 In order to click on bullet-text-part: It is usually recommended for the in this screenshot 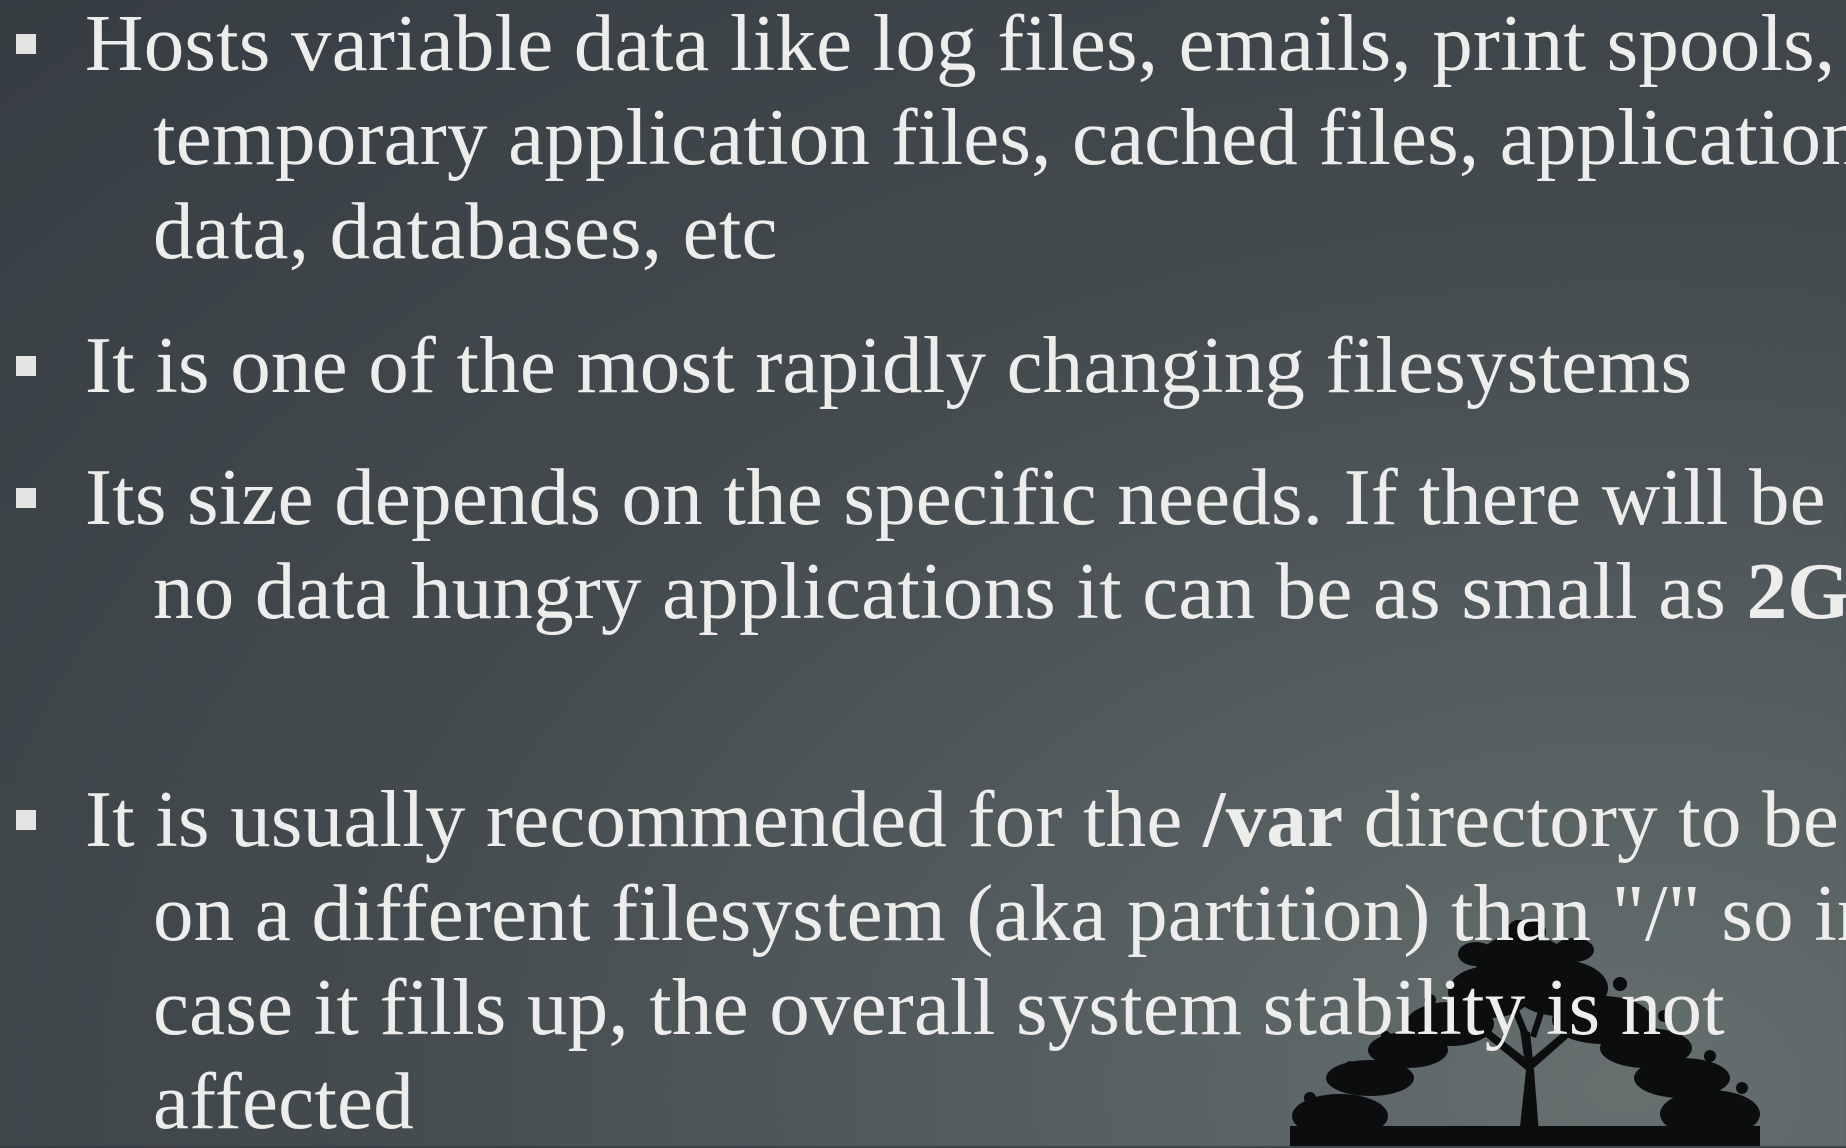, I will do `click(644, 819)`.